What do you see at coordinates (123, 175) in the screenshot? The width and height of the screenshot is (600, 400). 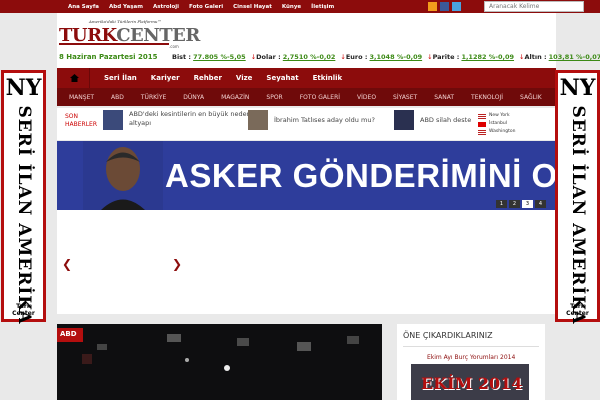 I see `portrait-image` at bounding box center [123, 175].